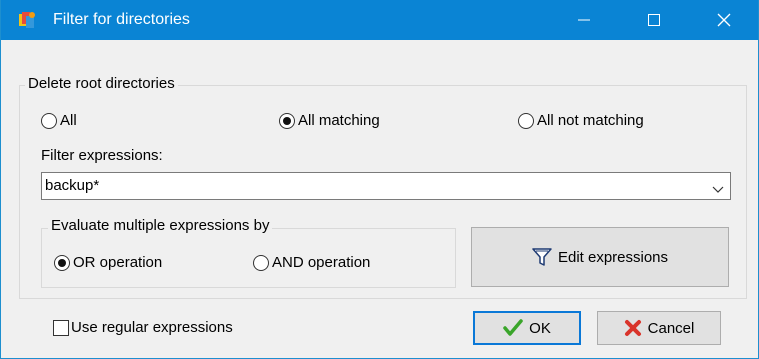 The height and width of the screenshot is (359, 759). What do you see at coordinates (633, 328) in the screenshot?
I see `cross-icon` at bounding box center [633, 328].